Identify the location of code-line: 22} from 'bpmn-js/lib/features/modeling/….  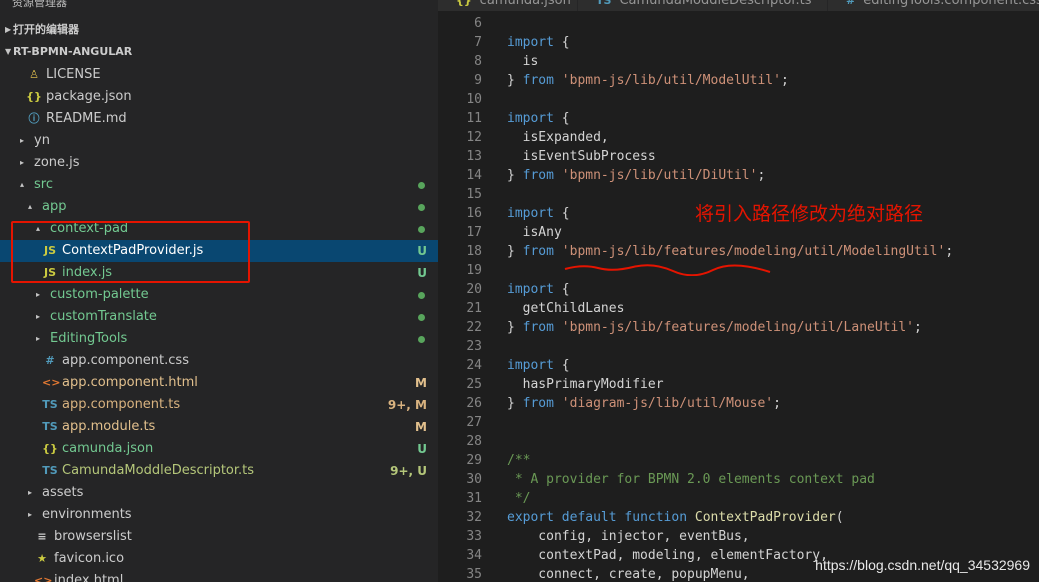
(738, 327).